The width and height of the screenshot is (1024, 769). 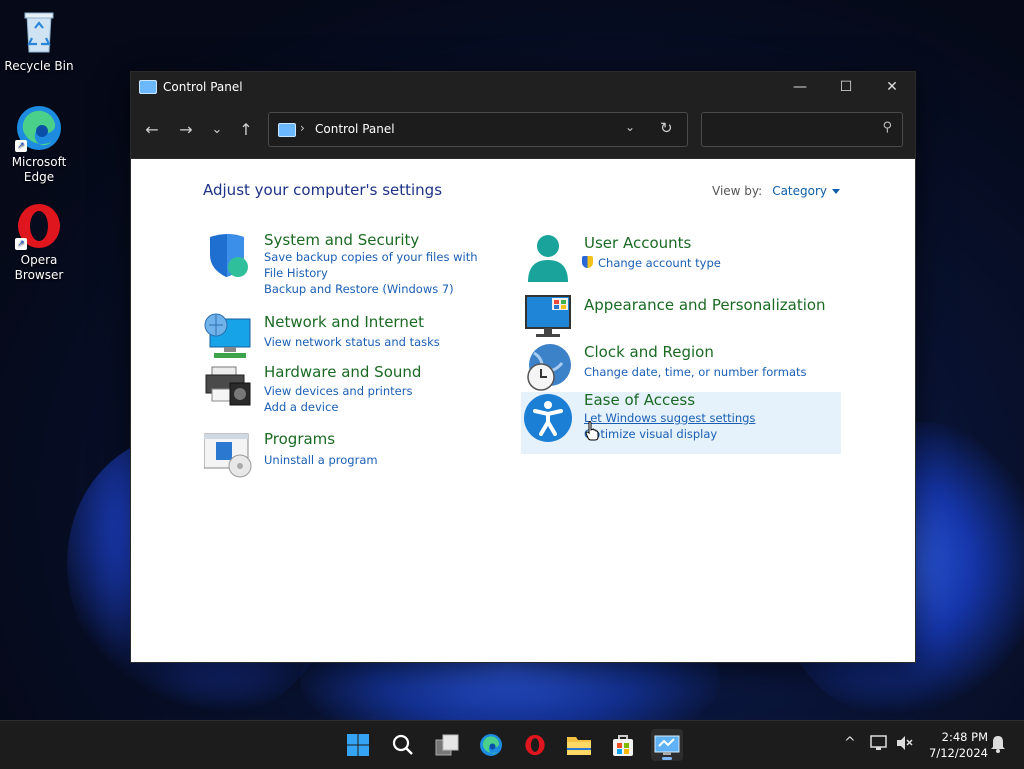 What do you see at coordinates (630, 127) in the screenshot?
I see `chevron-down-icon: ⌄` at bounding box center [630, 127].